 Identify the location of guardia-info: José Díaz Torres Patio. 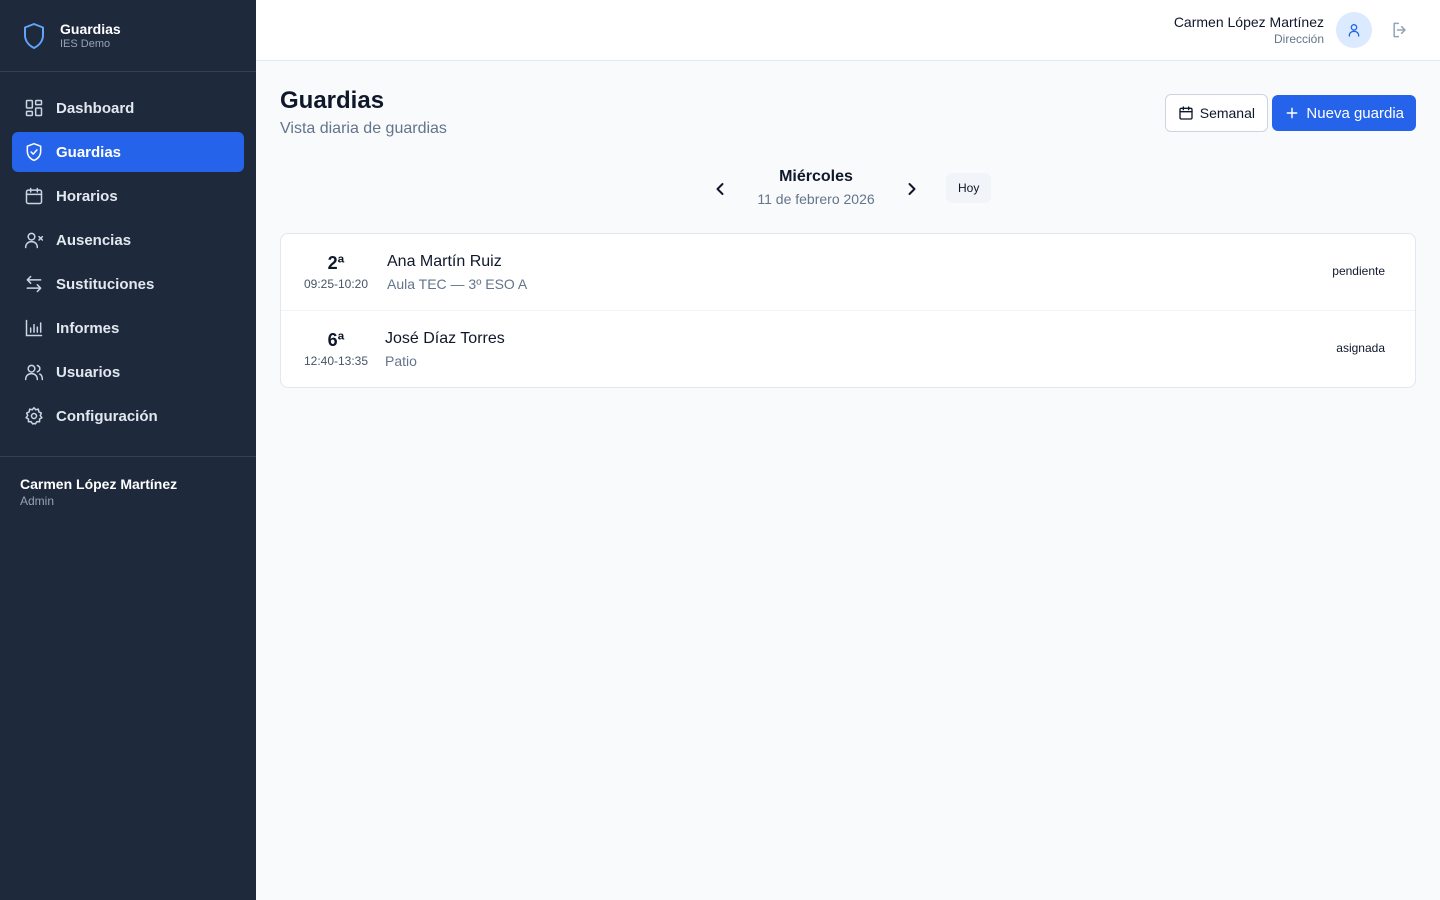
(445, 349).